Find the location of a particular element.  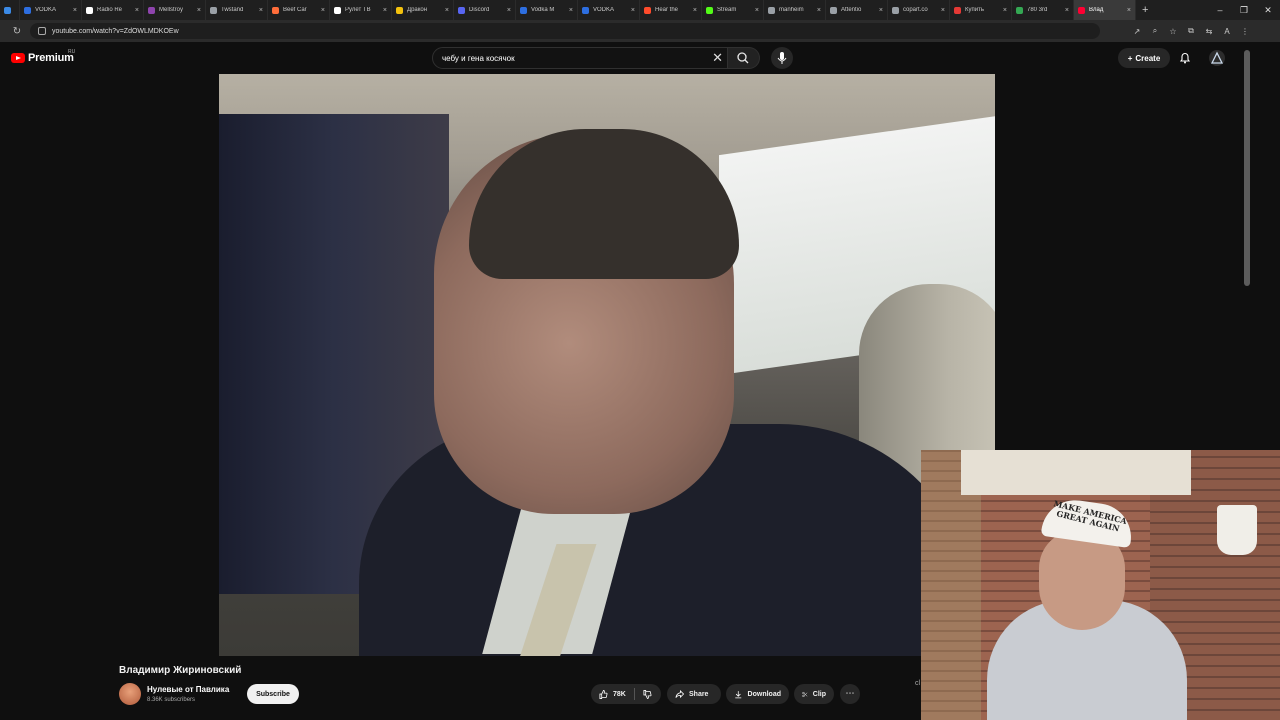

share-button: Share is located at coordinates (694, 694).